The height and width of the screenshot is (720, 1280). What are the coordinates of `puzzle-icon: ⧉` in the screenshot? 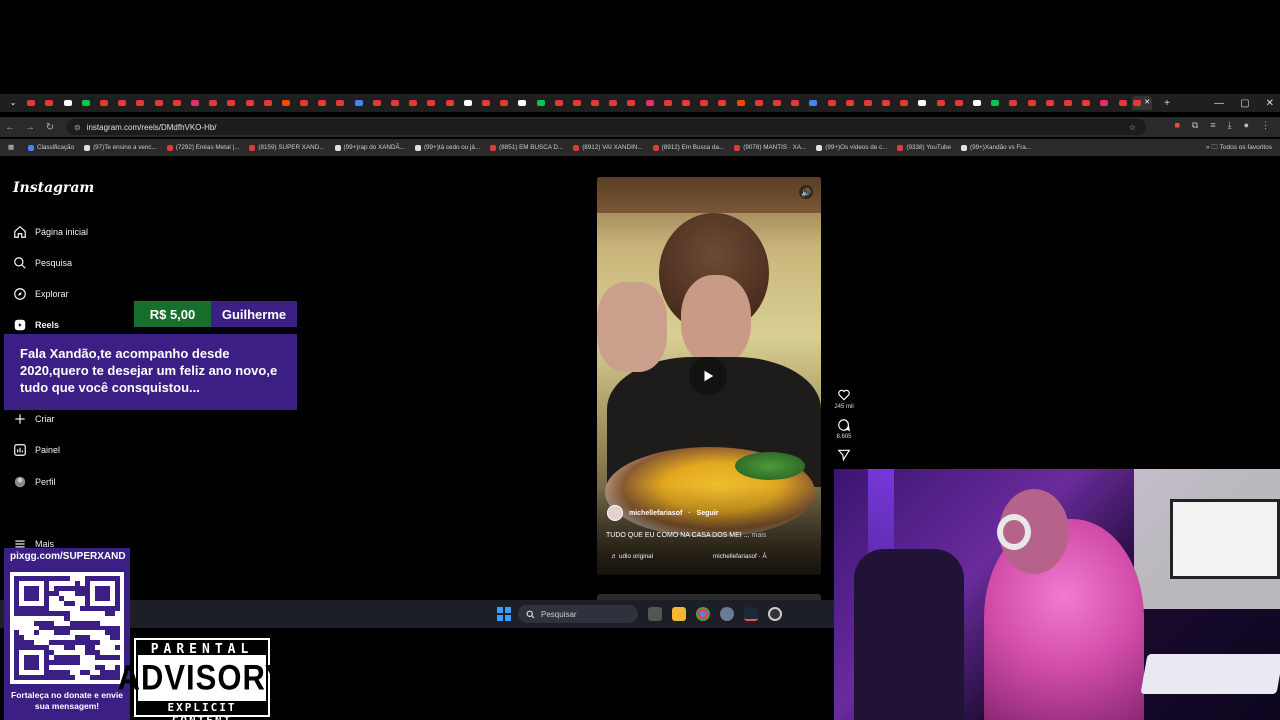 It's located at (1195, 125).